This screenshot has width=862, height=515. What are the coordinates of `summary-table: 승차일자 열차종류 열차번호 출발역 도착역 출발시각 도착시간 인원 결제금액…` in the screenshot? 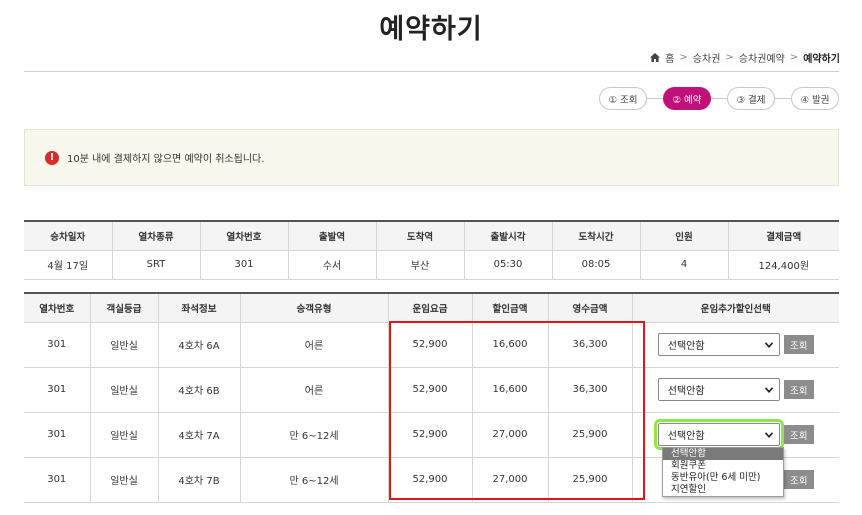 It's located at (431, 250).